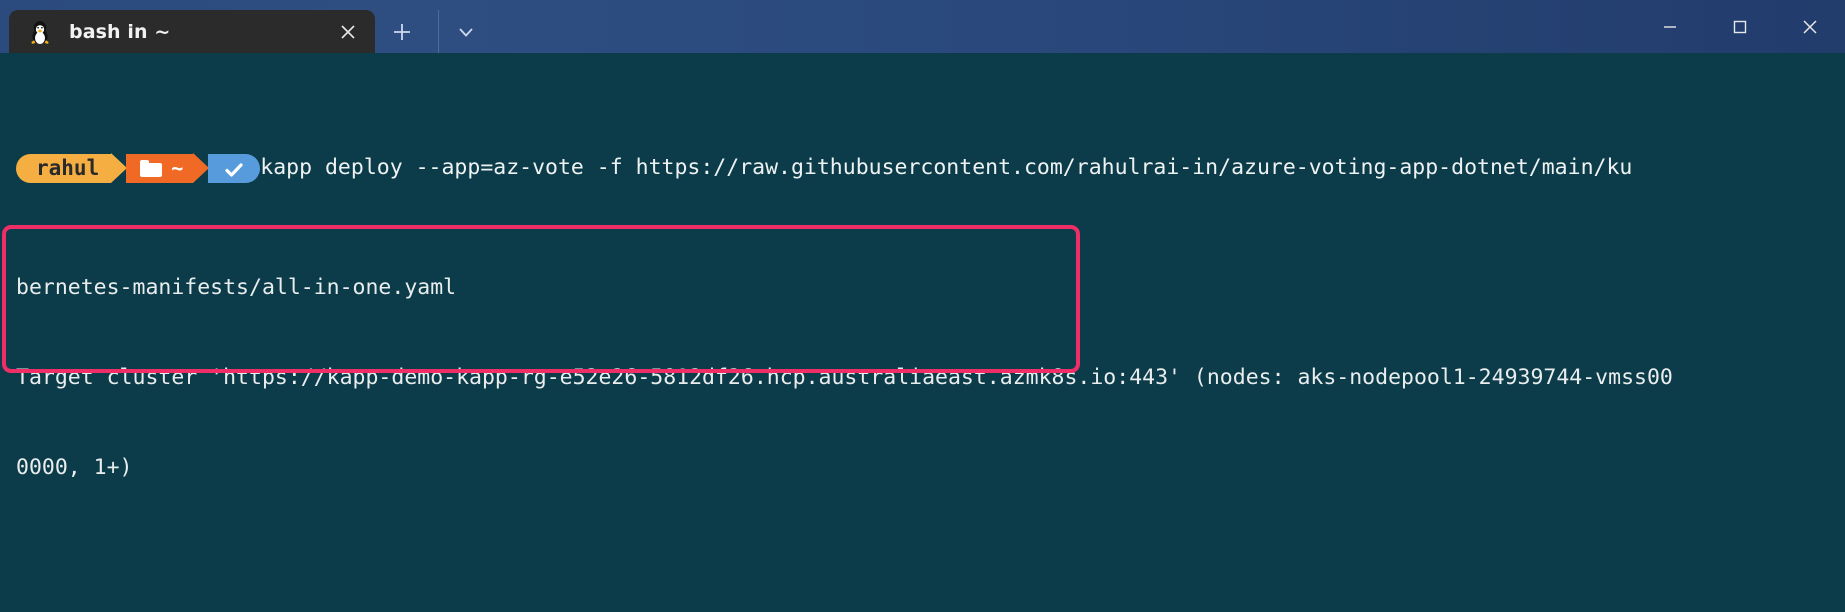 This screenshot has height=612, width=1845. Describe the element at coordinates (120, 31) in the screenshot. I see `tab-title: bash in ~` at that location.